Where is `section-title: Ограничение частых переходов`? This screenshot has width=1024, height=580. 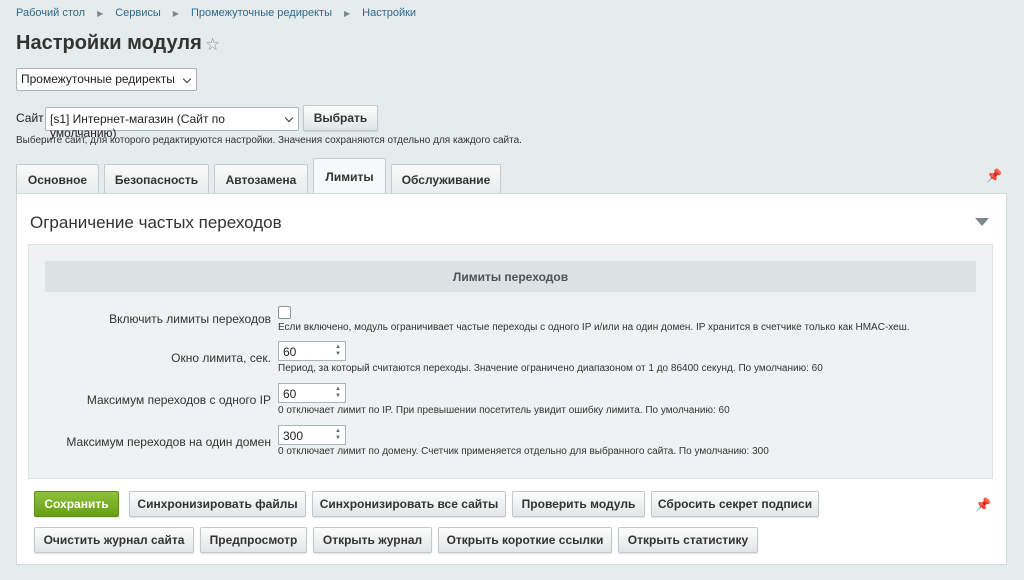 section-title: Ограничение частых переходов is located at coordinates (156, 222).